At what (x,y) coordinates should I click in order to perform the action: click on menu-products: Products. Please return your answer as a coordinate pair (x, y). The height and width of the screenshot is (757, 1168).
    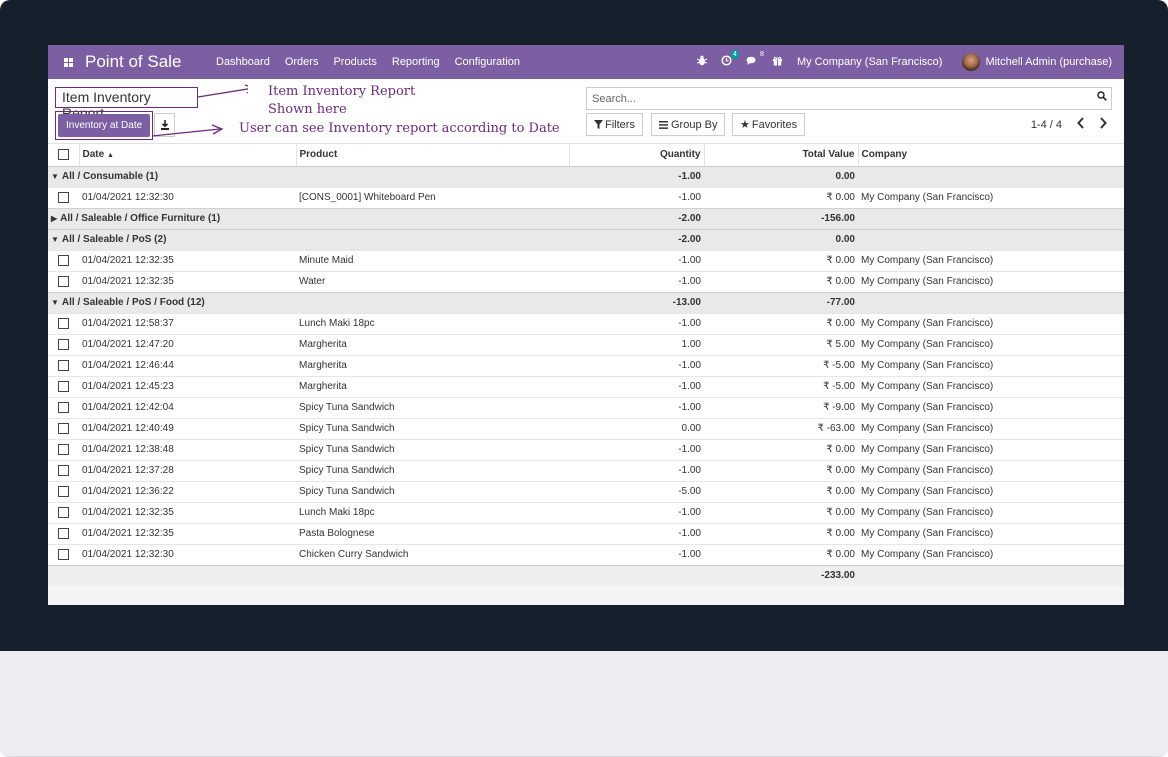
    Looking at the image, I should click on (354, 62).